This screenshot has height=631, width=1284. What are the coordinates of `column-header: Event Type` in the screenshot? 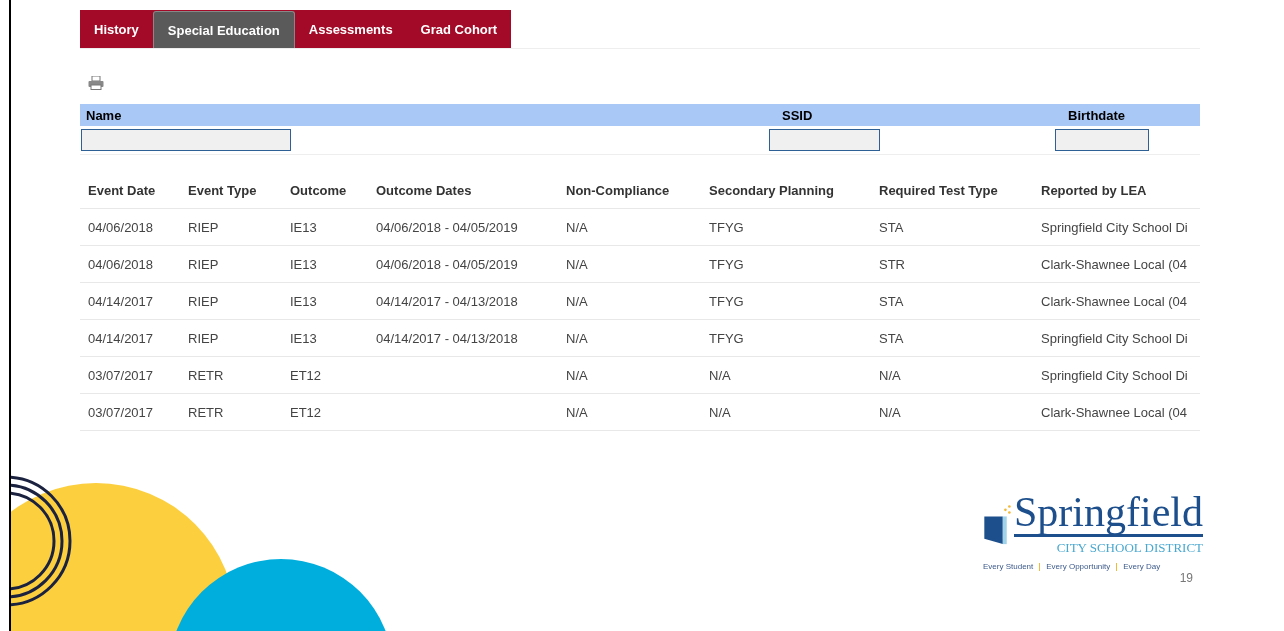 It's located at (239, 190).